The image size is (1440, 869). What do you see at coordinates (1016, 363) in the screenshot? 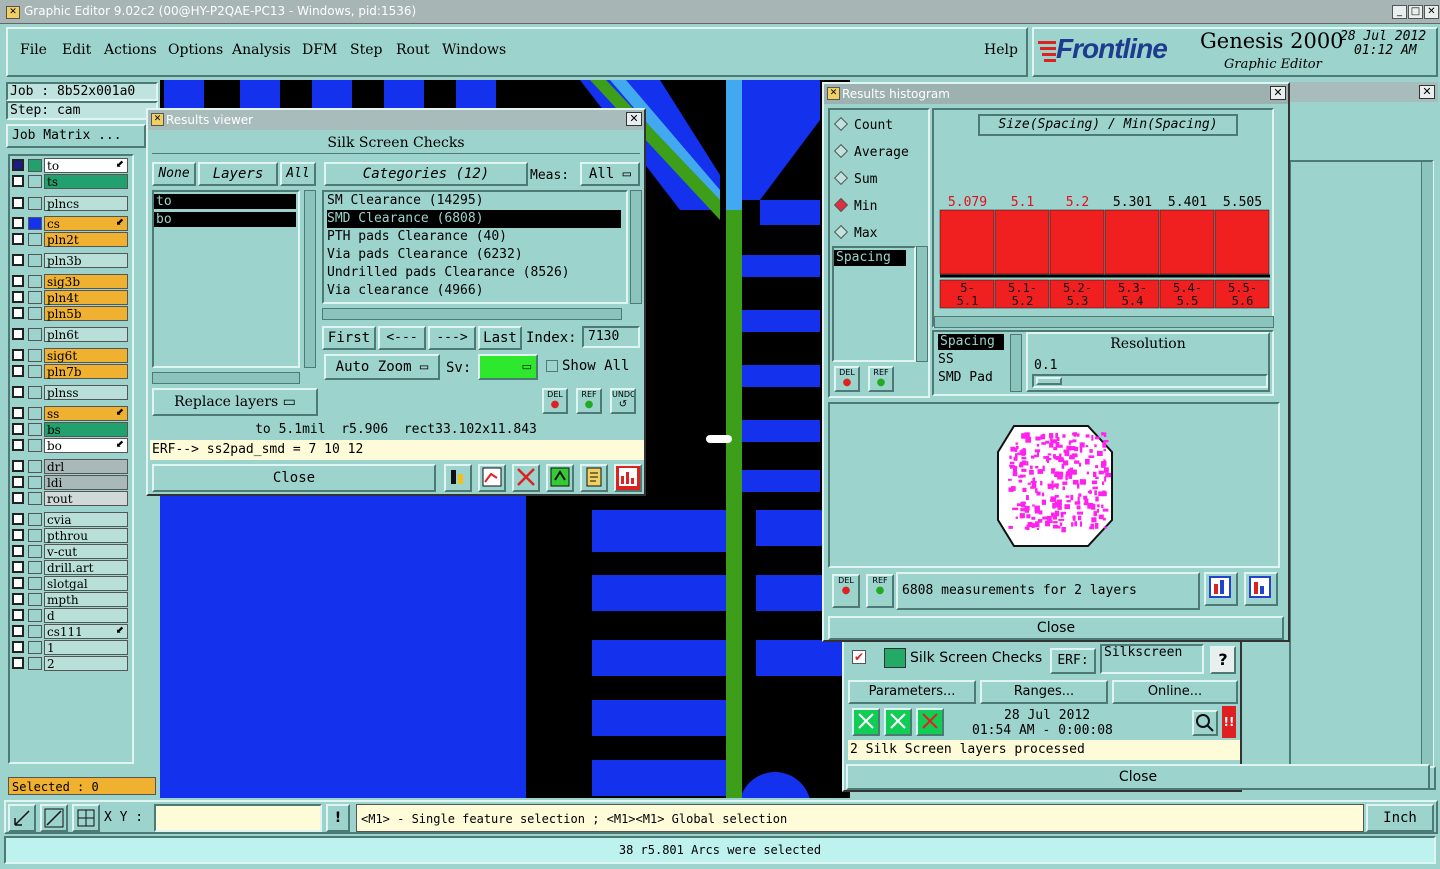
I see `res-list-scroll` at bounding box center [1016, 363].